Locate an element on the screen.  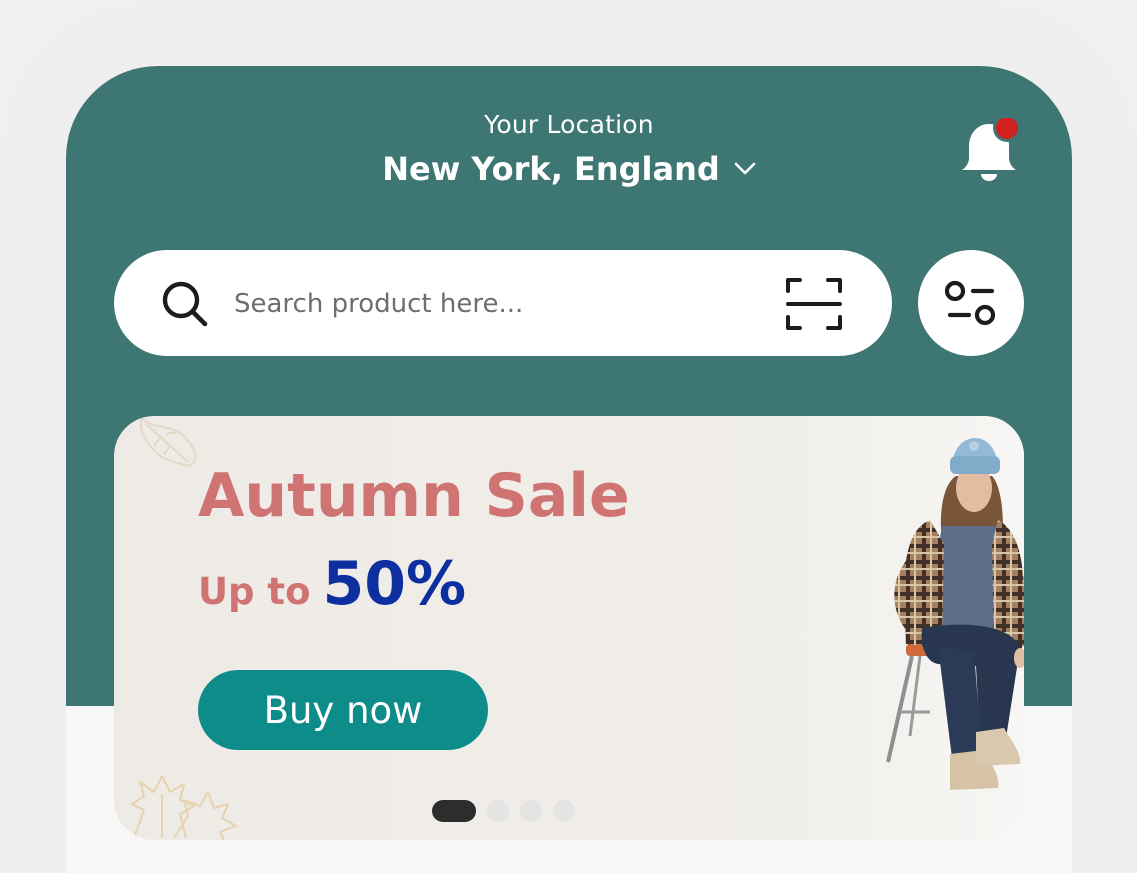
search-bar is located at coordinates (503, 303).